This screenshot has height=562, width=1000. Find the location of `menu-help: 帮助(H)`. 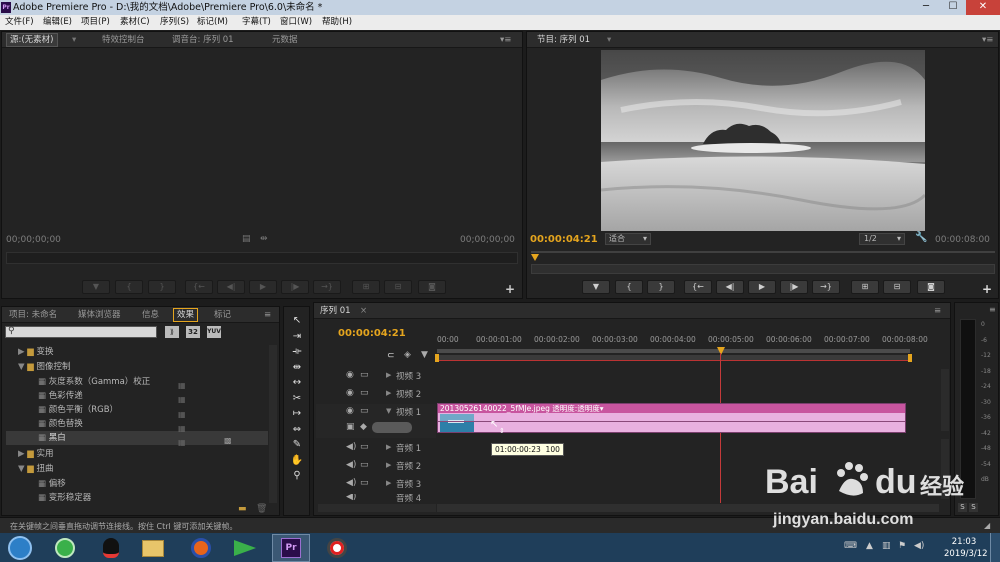

menu-help: 帮助(H) is located at coordinates (337, 22).